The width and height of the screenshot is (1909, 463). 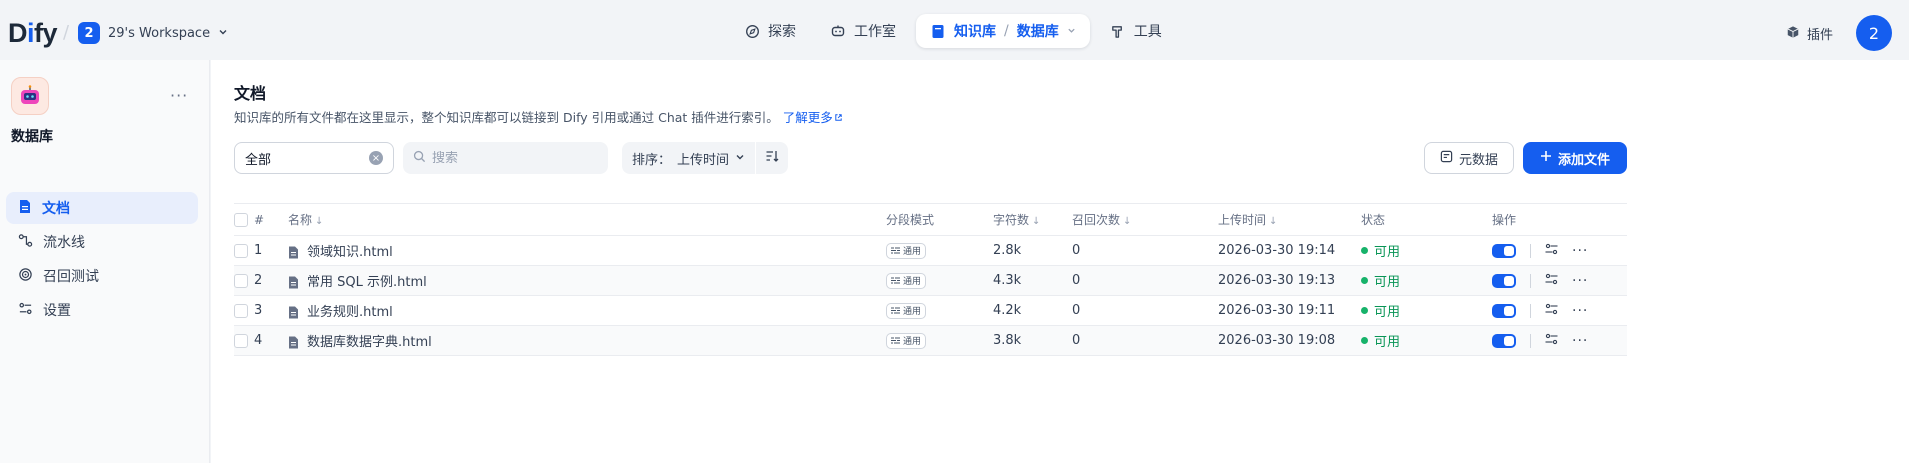 What do you see at coordinates (25, 276) in the screenshot?
I see `target-icon` at bounding box center [25, 276].